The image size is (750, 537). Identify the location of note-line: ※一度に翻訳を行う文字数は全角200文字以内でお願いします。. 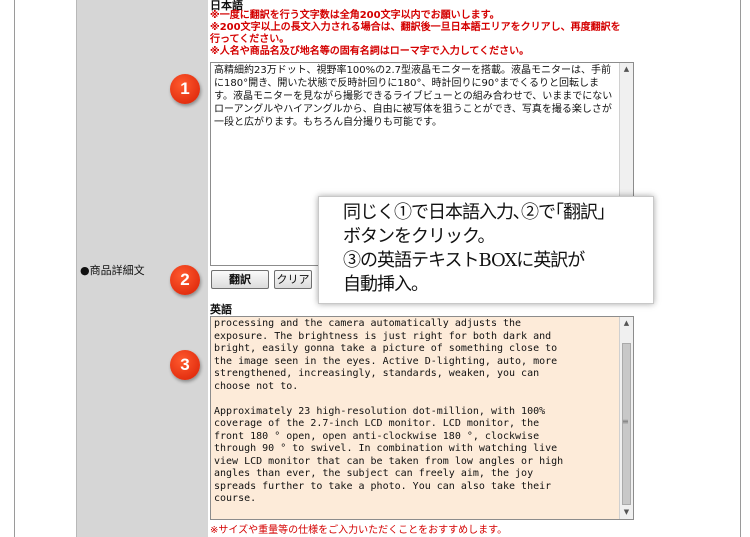
(355, 15).